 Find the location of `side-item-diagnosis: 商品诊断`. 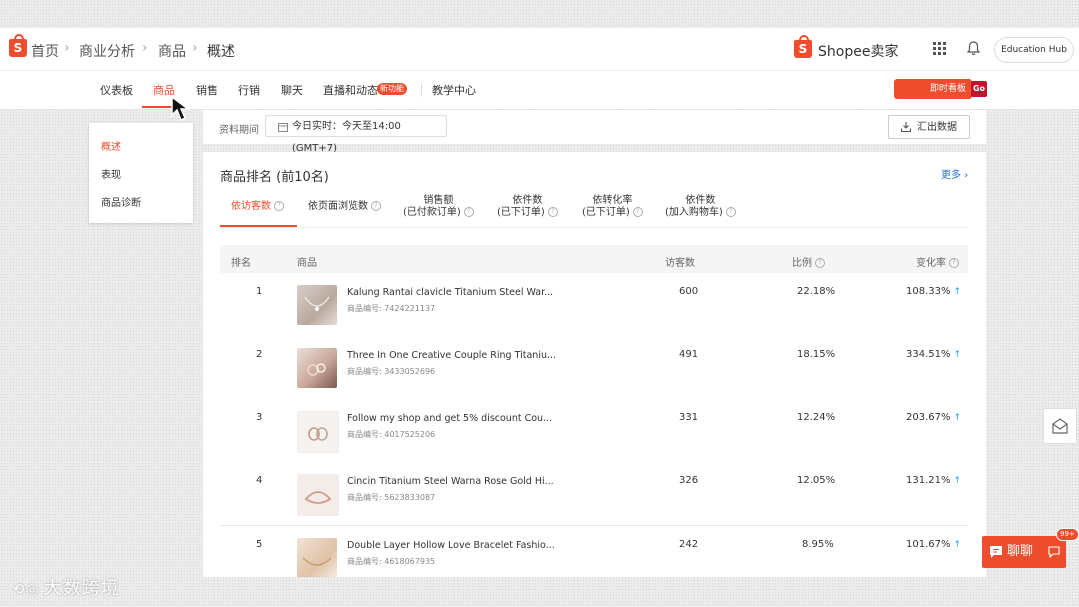

side-item-diagnosis: 商品诊断 is located at coordinates (121, 201).